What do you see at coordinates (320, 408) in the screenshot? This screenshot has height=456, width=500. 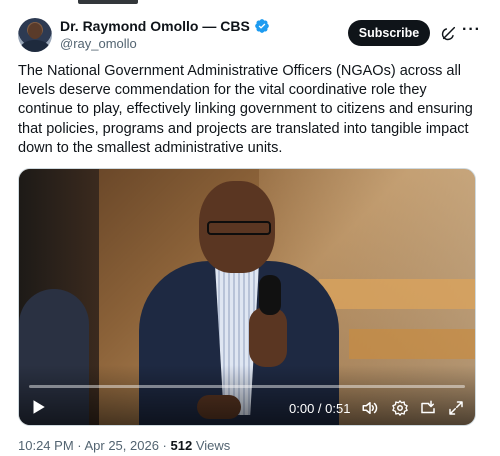 I see `video-time-readout: 0:00 / 0:51` at bounding box center [320, 408].